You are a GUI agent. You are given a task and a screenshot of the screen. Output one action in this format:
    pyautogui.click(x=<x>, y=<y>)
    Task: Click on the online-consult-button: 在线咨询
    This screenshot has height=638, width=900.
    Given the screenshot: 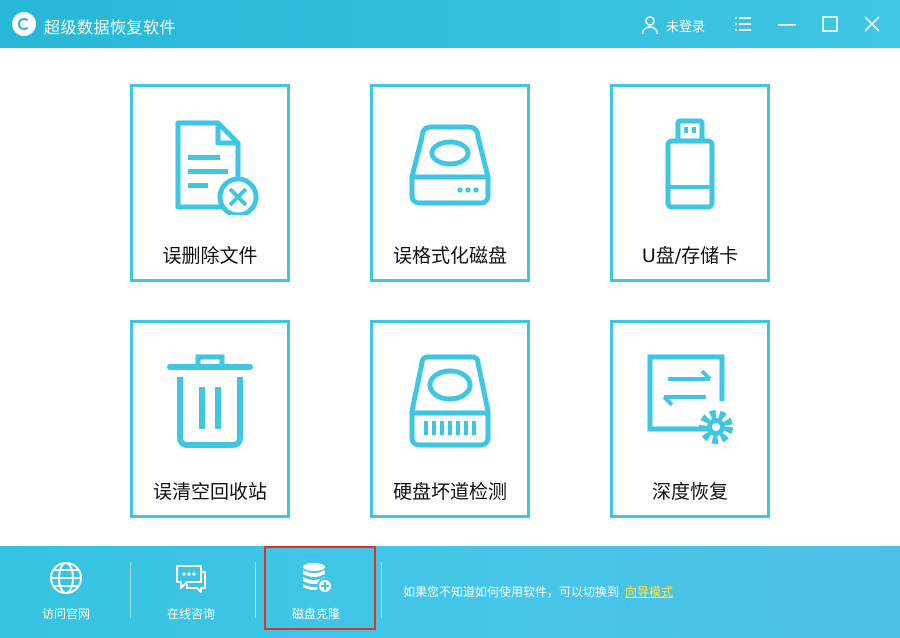 What is the action you would take?
    pyautogui.click(x=191, y=592)
    